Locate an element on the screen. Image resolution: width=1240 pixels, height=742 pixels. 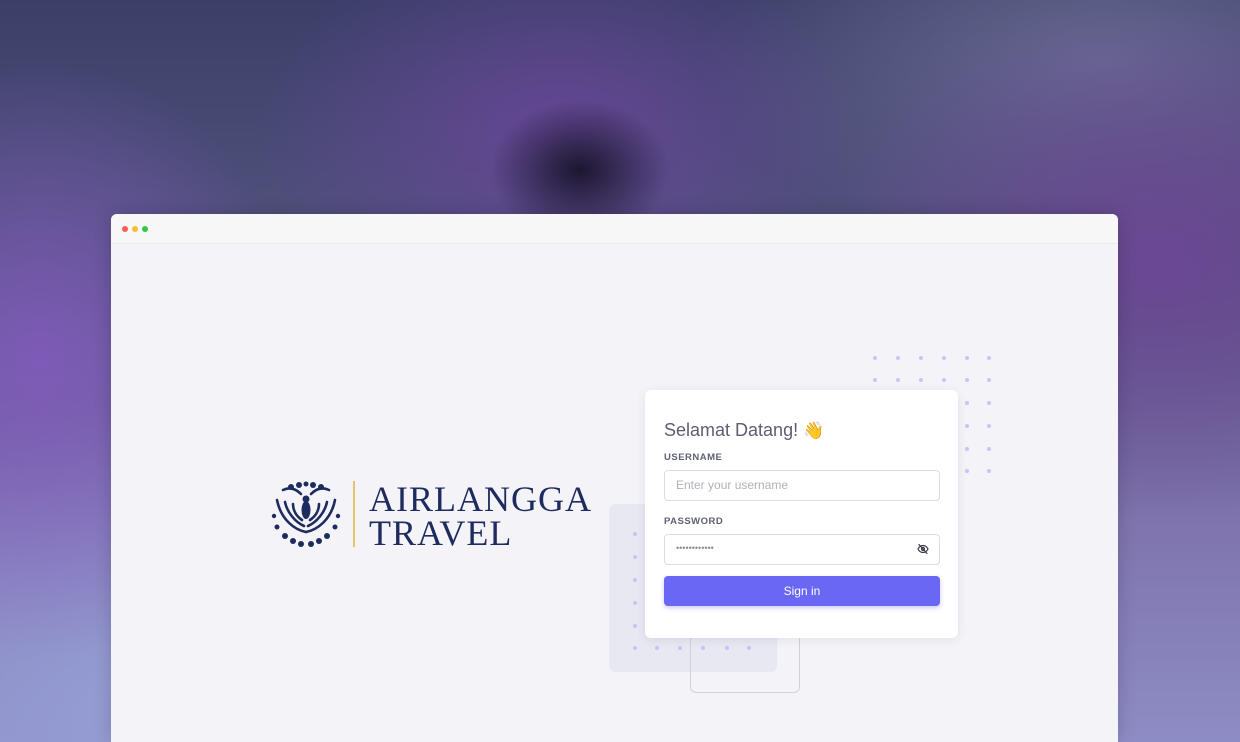
welcome-title: Selamat Datang! 👋 is located at coordinates (744, 430).